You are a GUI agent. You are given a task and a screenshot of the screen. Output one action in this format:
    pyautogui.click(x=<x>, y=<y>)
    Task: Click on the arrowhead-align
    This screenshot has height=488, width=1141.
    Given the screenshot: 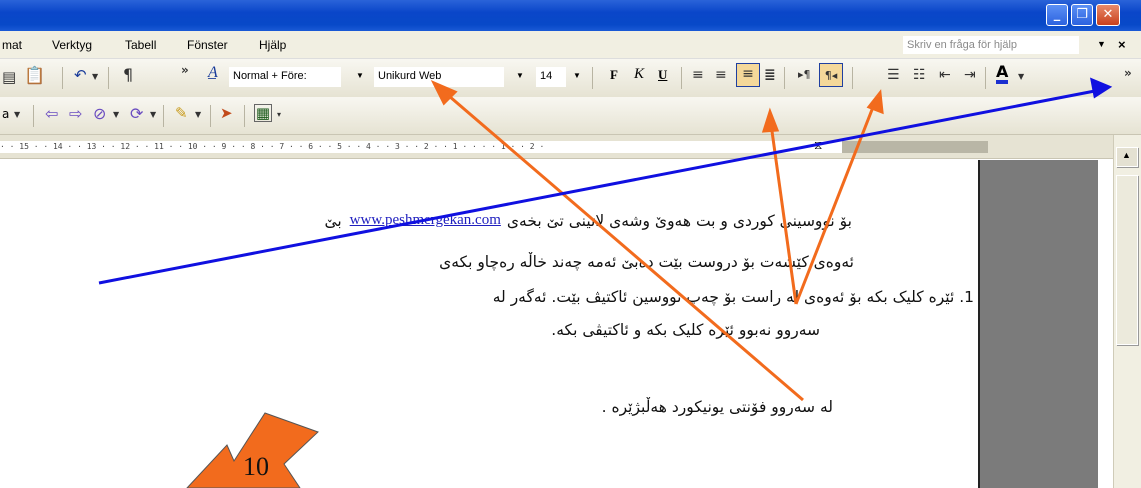 What is the action you would take?
    pyautogui.click(x=770, y=120)
    